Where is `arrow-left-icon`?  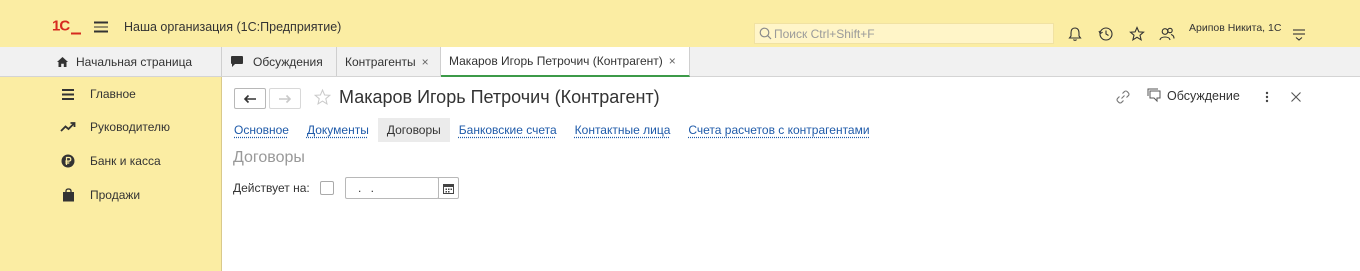
arrow-left-icon is located at coordinates (249, 98).